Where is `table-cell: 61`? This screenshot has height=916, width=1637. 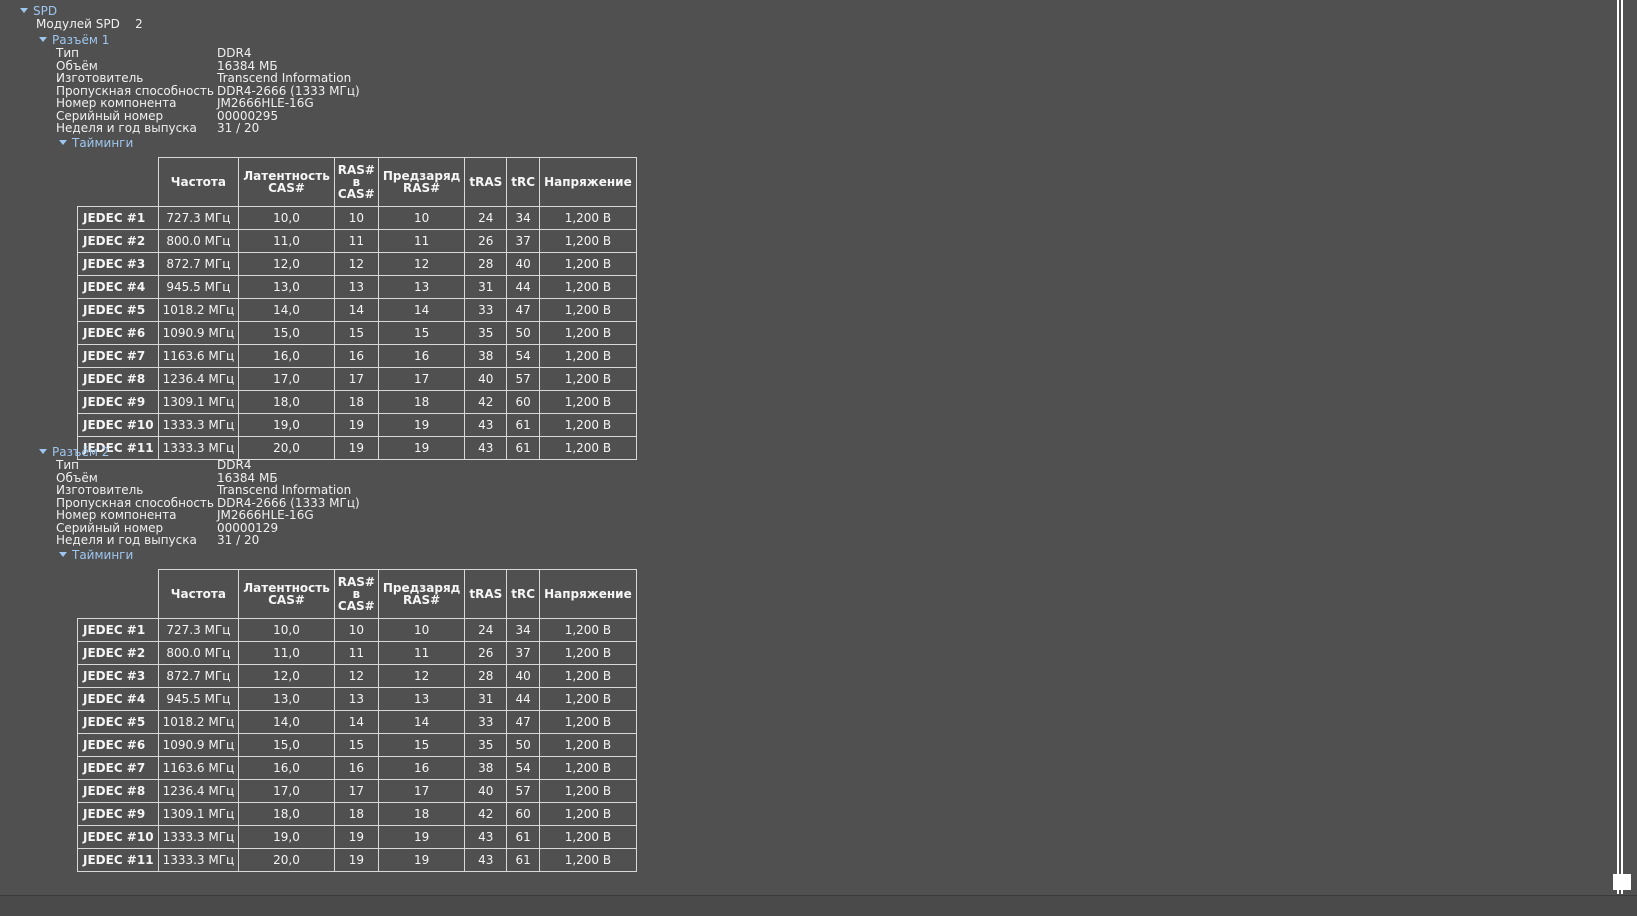 table-cell: 61 is located at coordinates (523, 837).